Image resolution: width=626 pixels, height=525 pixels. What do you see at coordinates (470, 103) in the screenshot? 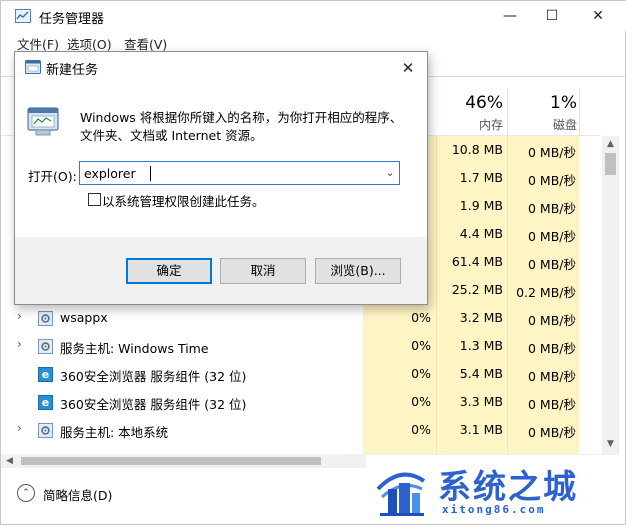
I see `memory-usage-percent: 46%` at bounding box center [470, 103].